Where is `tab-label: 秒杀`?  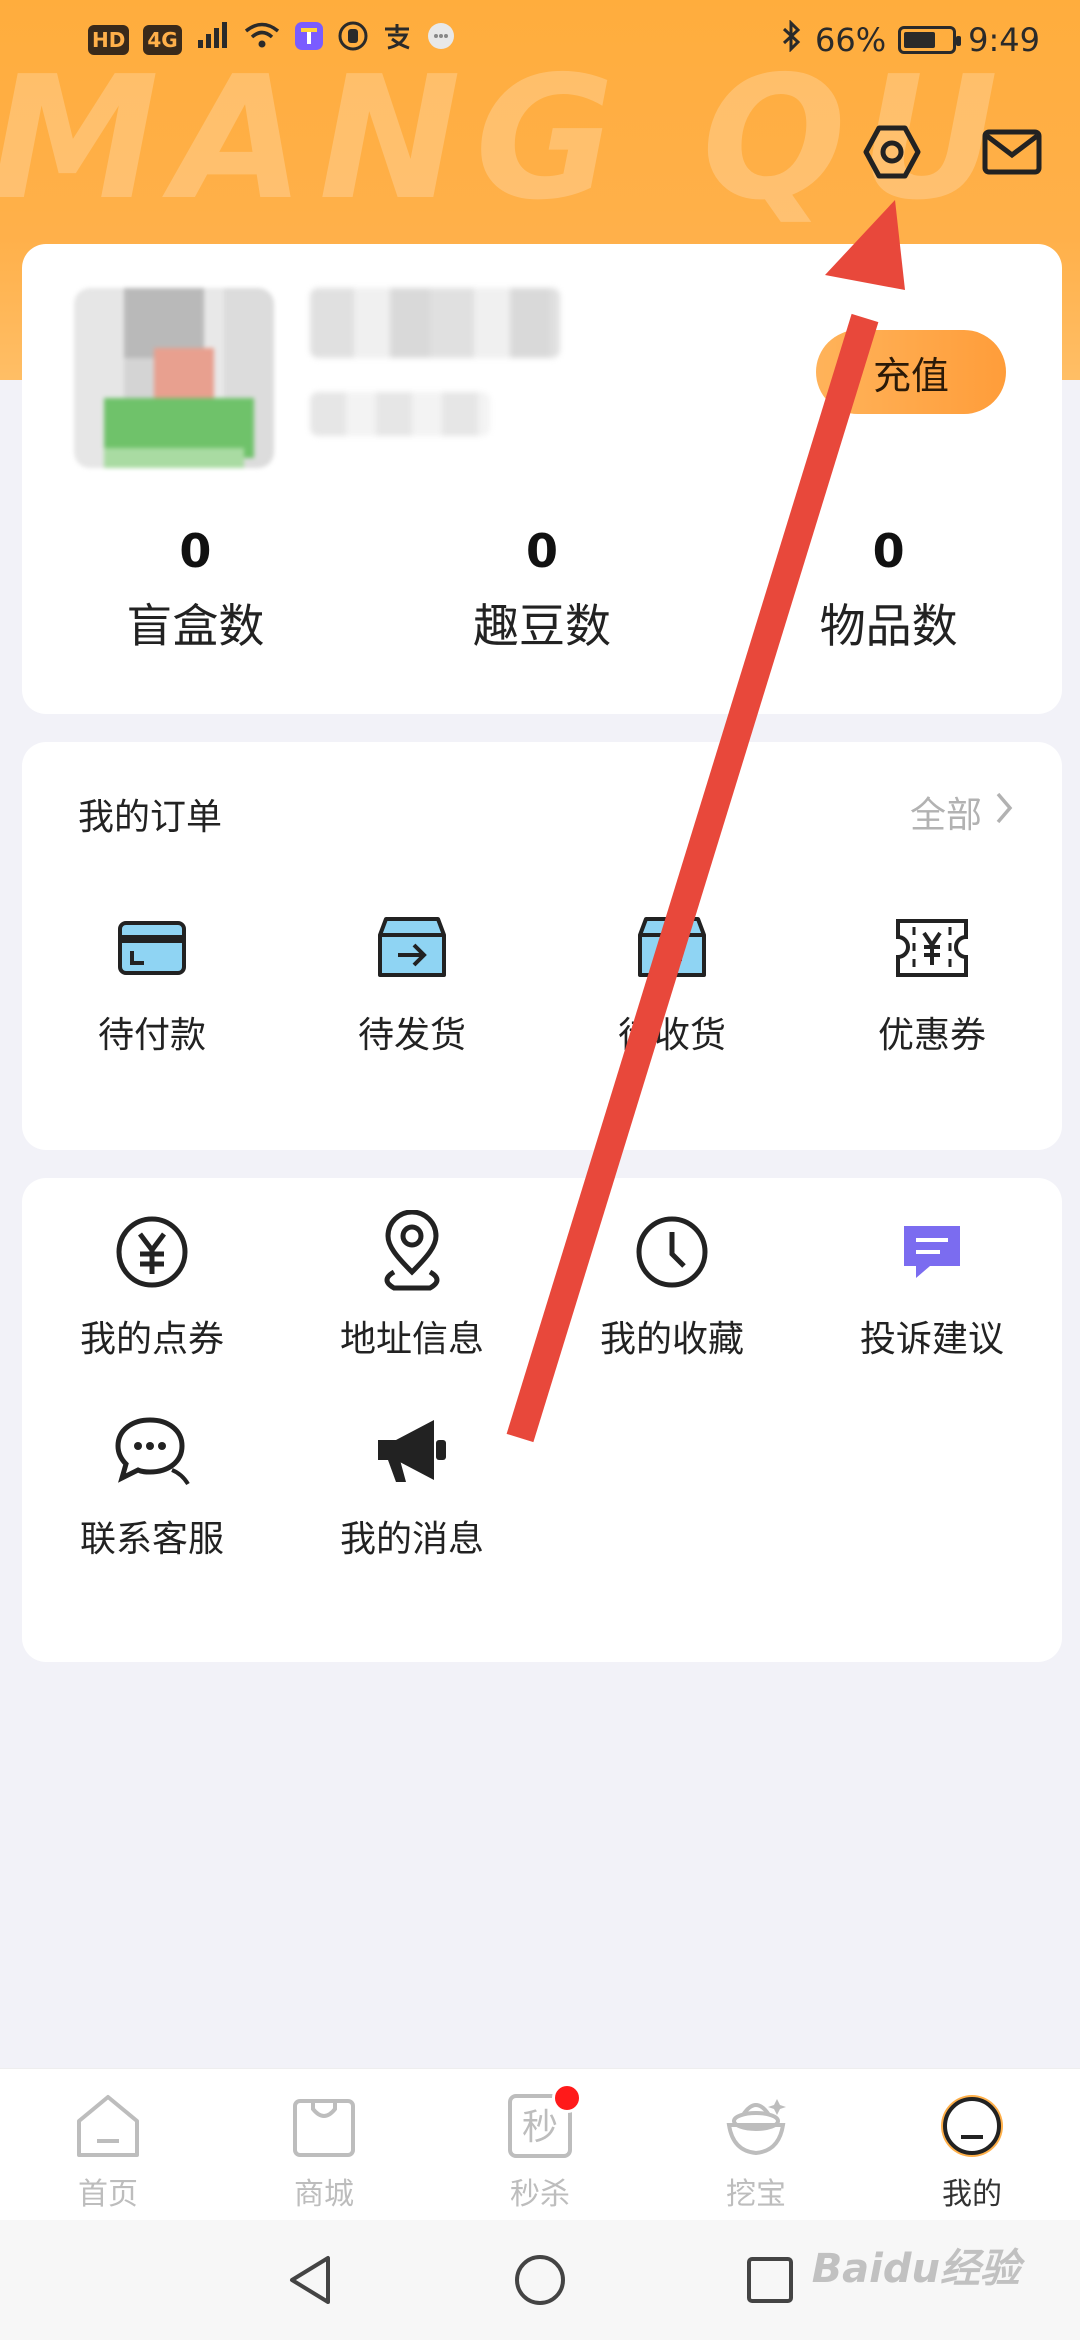
tab-label: 秒杀 is located at coordinates (540, 2194).